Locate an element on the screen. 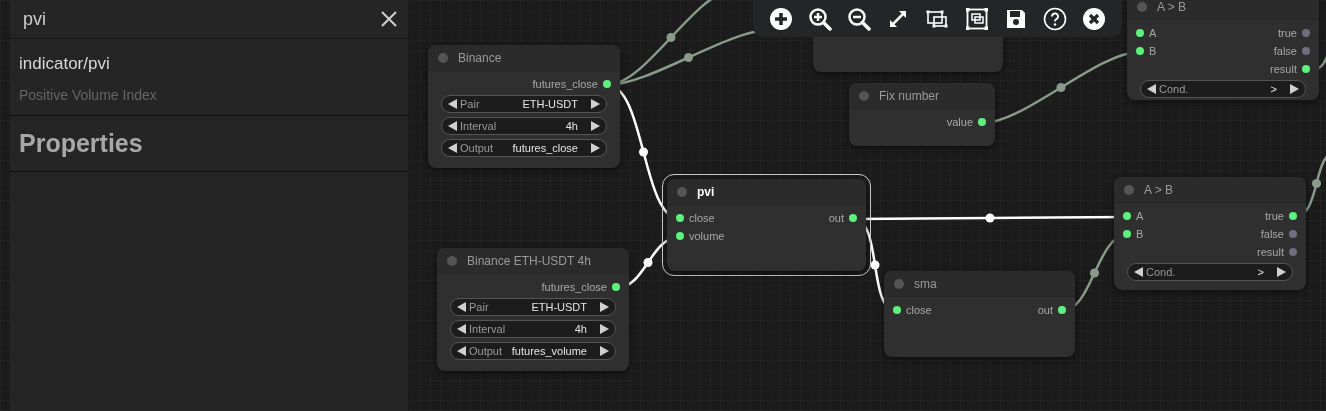 The width and height of the screenshot is (1326, 411). node-title: sma is located at coordinates (925, 284).